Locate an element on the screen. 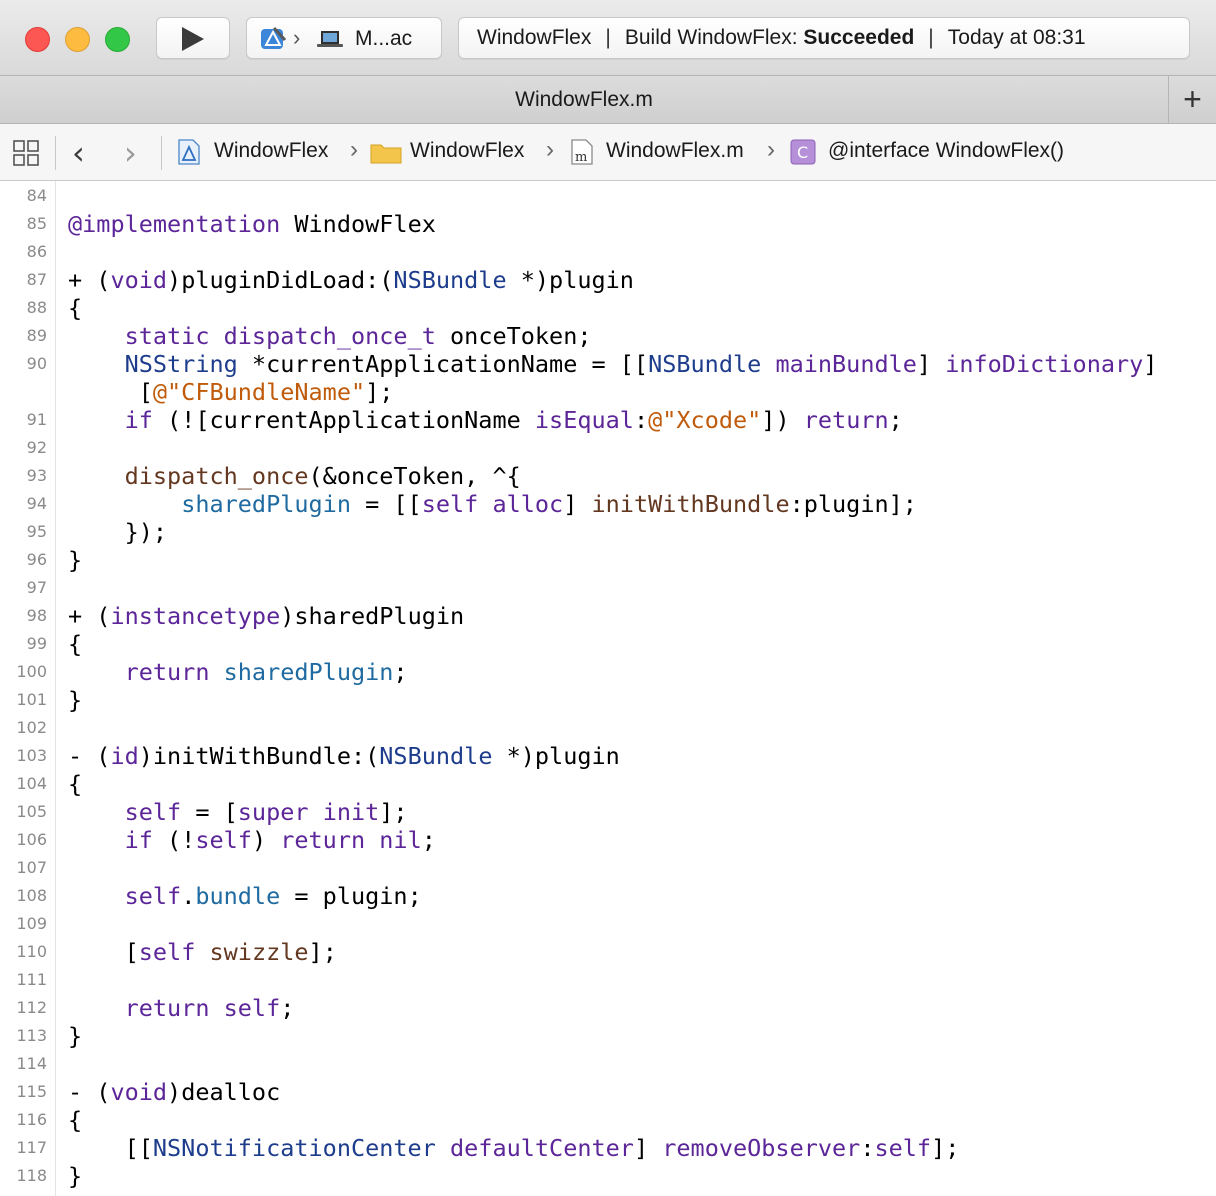 This screenshot has height=1196, width=1216. tab-bar: WindowFlex.m + is located at coordinates (608, 100).